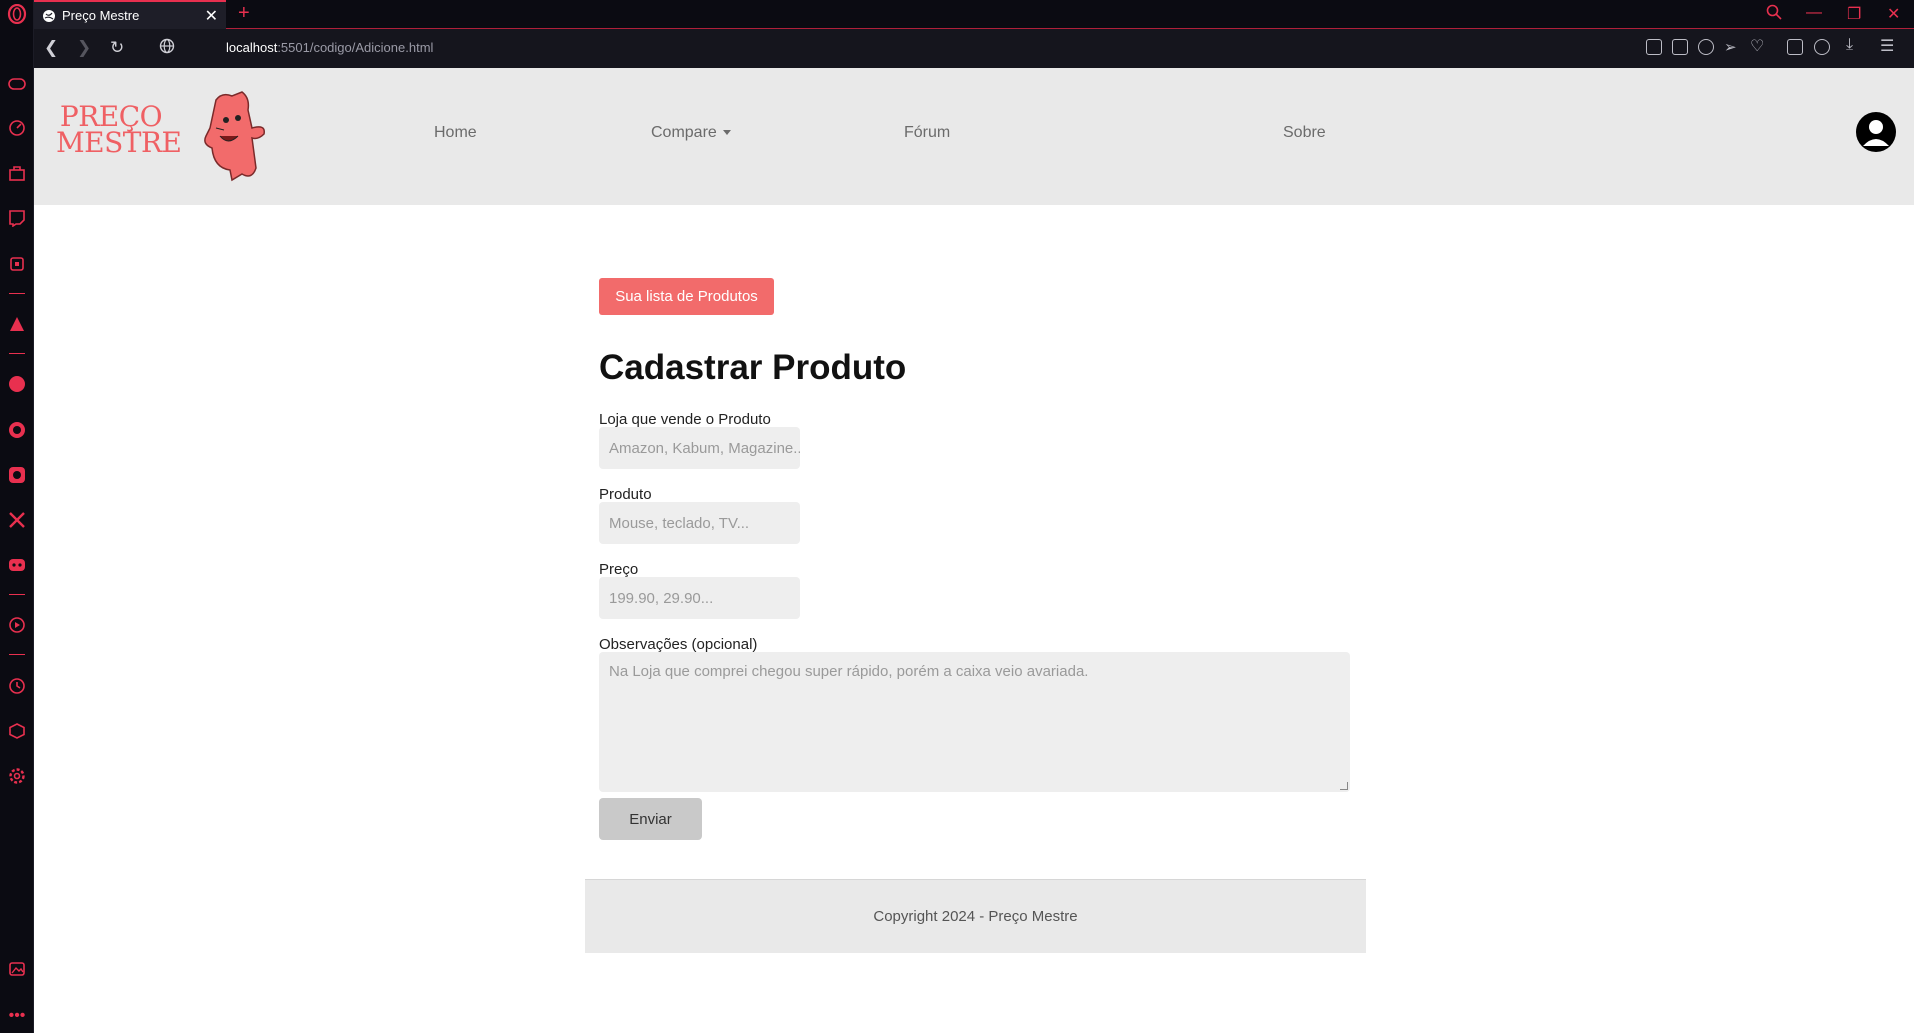 This screenshot has width=1914, height=1033. I want to click on notes-label: Observações (opcional), so click(678, 644).